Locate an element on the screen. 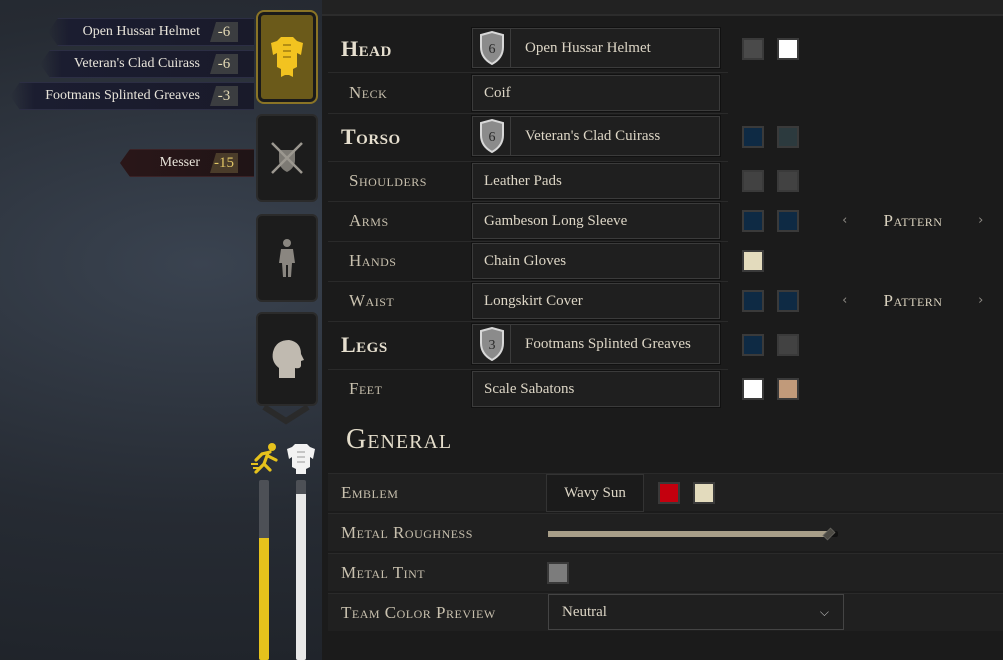 This screenshot has width=1003, height=660. pattern-selector-arms: ‹ Pattern › is located at coordinates (913, 221).